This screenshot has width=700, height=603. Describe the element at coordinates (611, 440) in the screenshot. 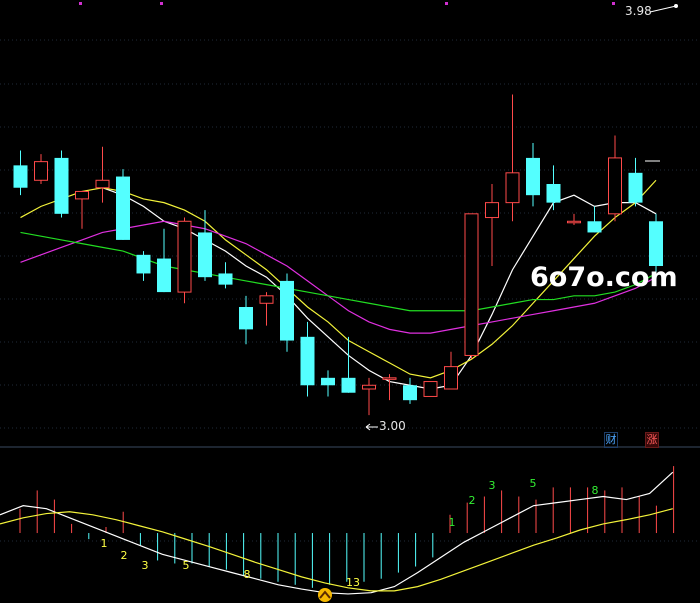

I see `finance-badge: 财` at that location.